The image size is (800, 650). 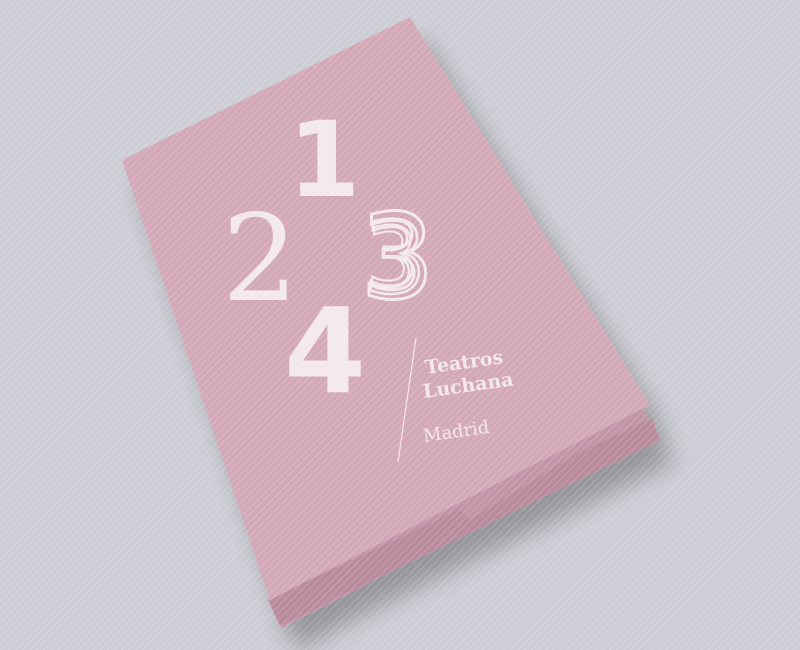 What do you see at coordinates (325, 351) in the screenshot?
I see `numeral-four: 4` at bounding box center [325, 351].